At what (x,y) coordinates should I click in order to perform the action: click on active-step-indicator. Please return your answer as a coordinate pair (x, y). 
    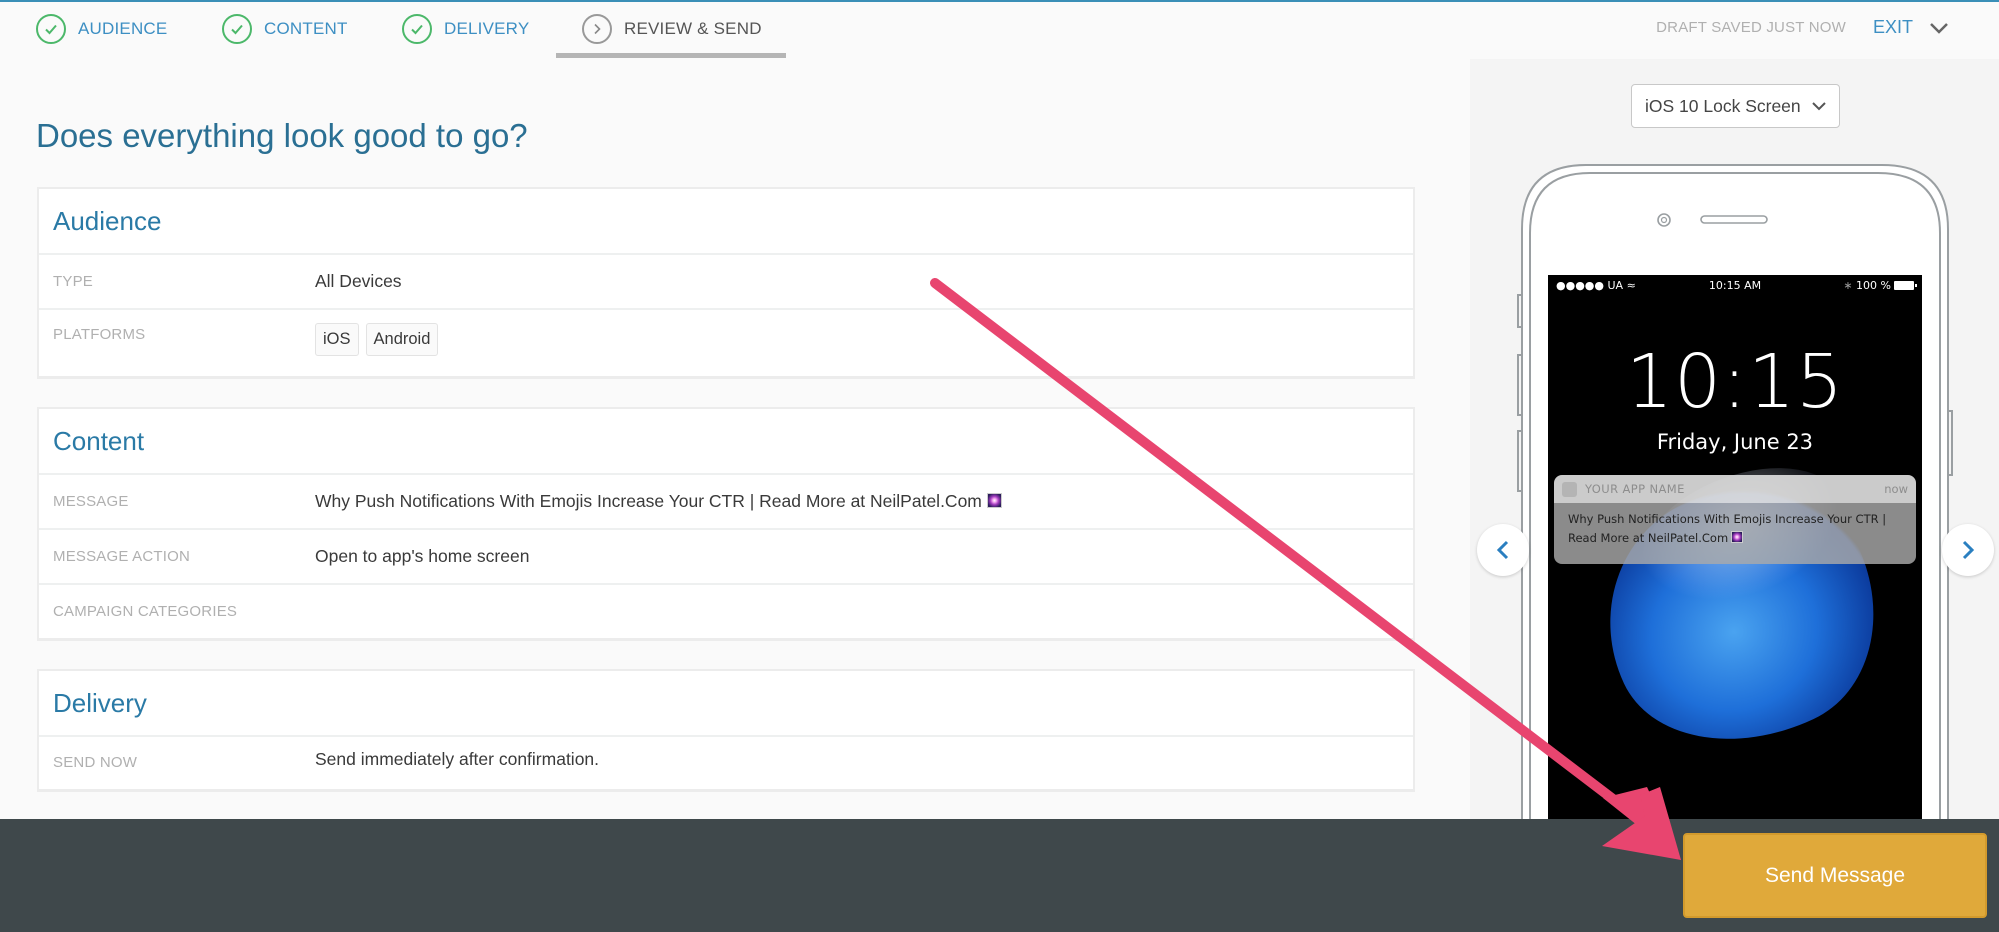
    Looking at the image, I should click on (671, 55).